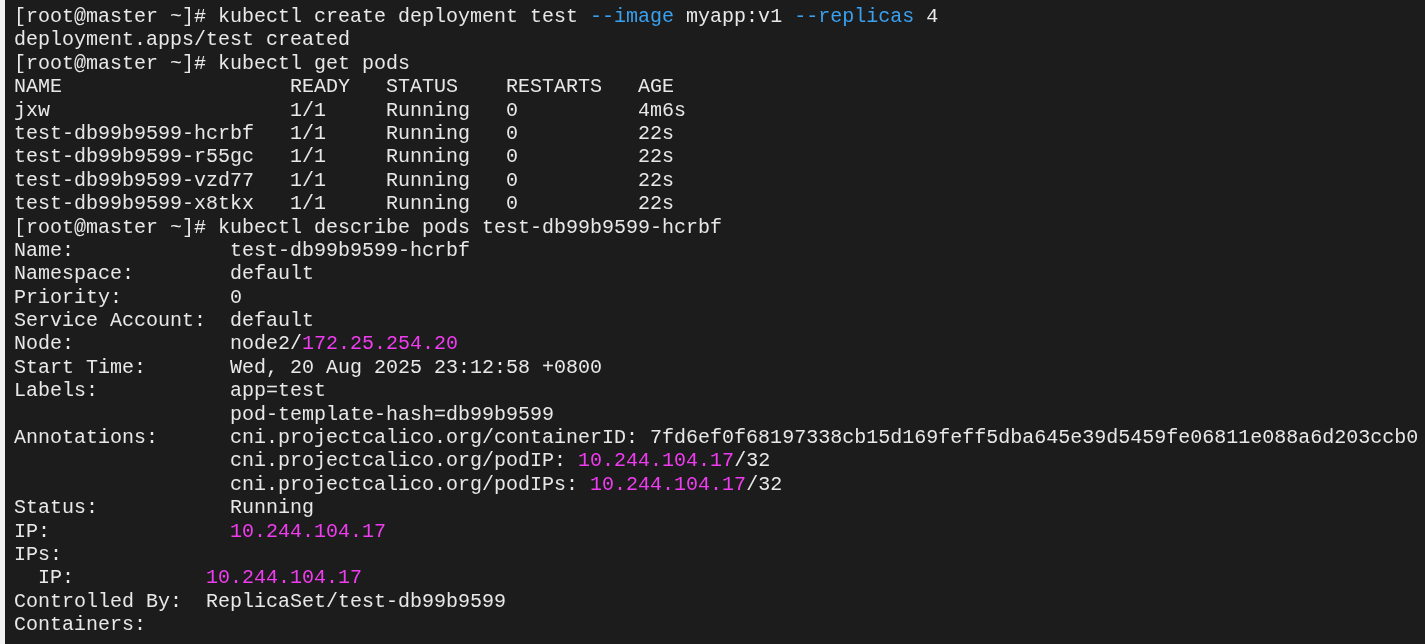 Image resolution: width=1425 pixels, height=644 pixels. What do you see at coordinates (398, 461) in the screenshot?
I see `terminal-text: cni.projectcalico.org/podIP:` at bounding box center [398, 461].